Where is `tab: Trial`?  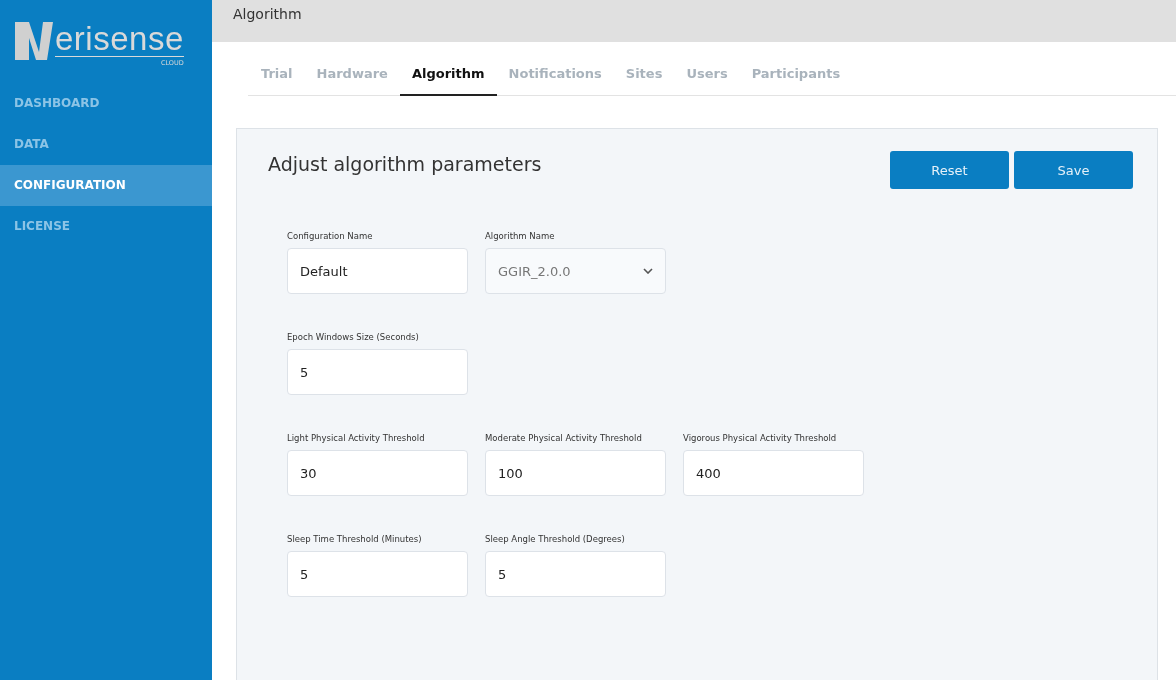 tab: Trial is located at coordinates (277, 75).